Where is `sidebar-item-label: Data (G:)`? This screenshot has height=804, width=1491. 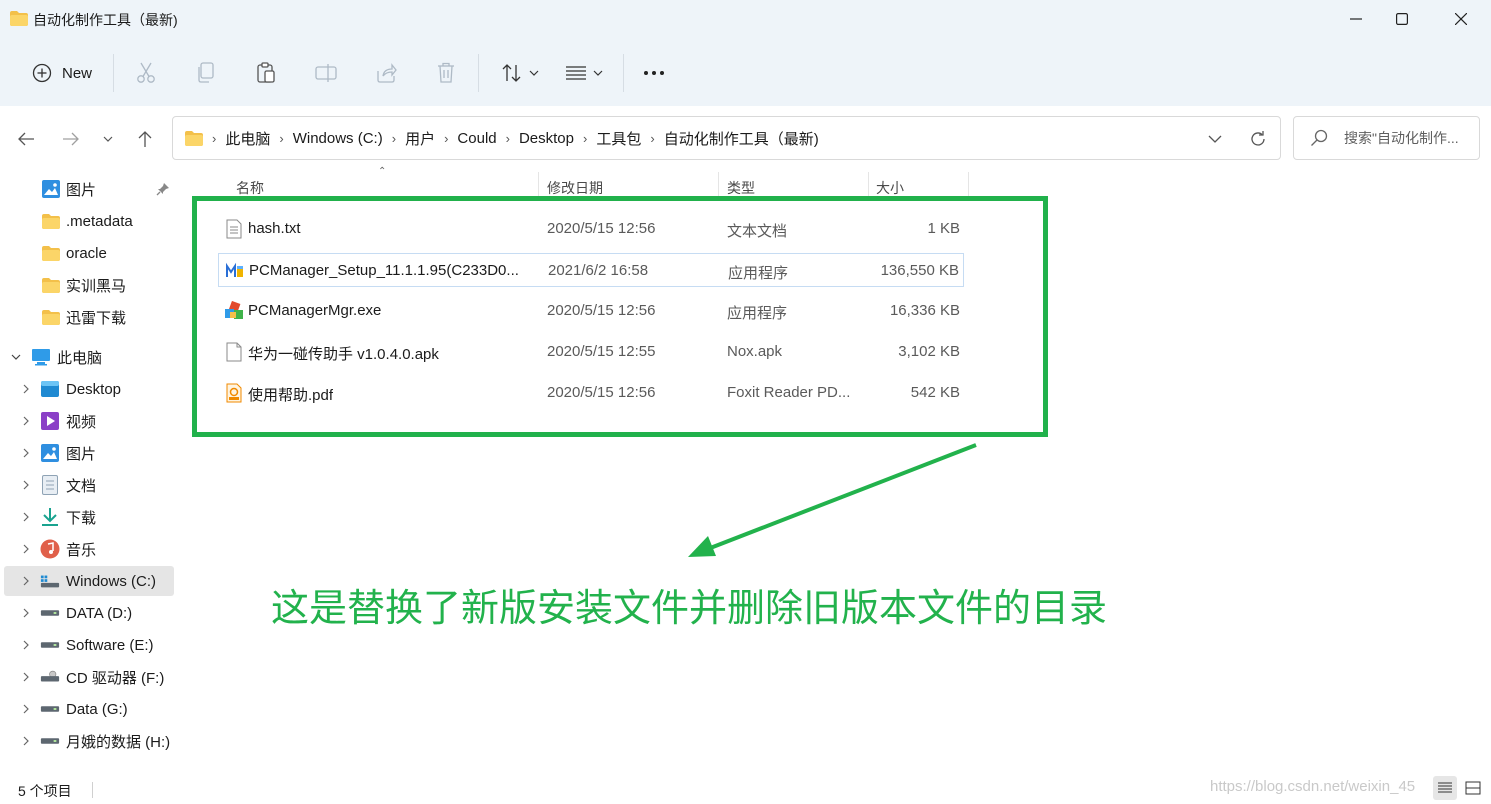 sidebar-item-label: Data (G:) is located at coordinates (97, 709).